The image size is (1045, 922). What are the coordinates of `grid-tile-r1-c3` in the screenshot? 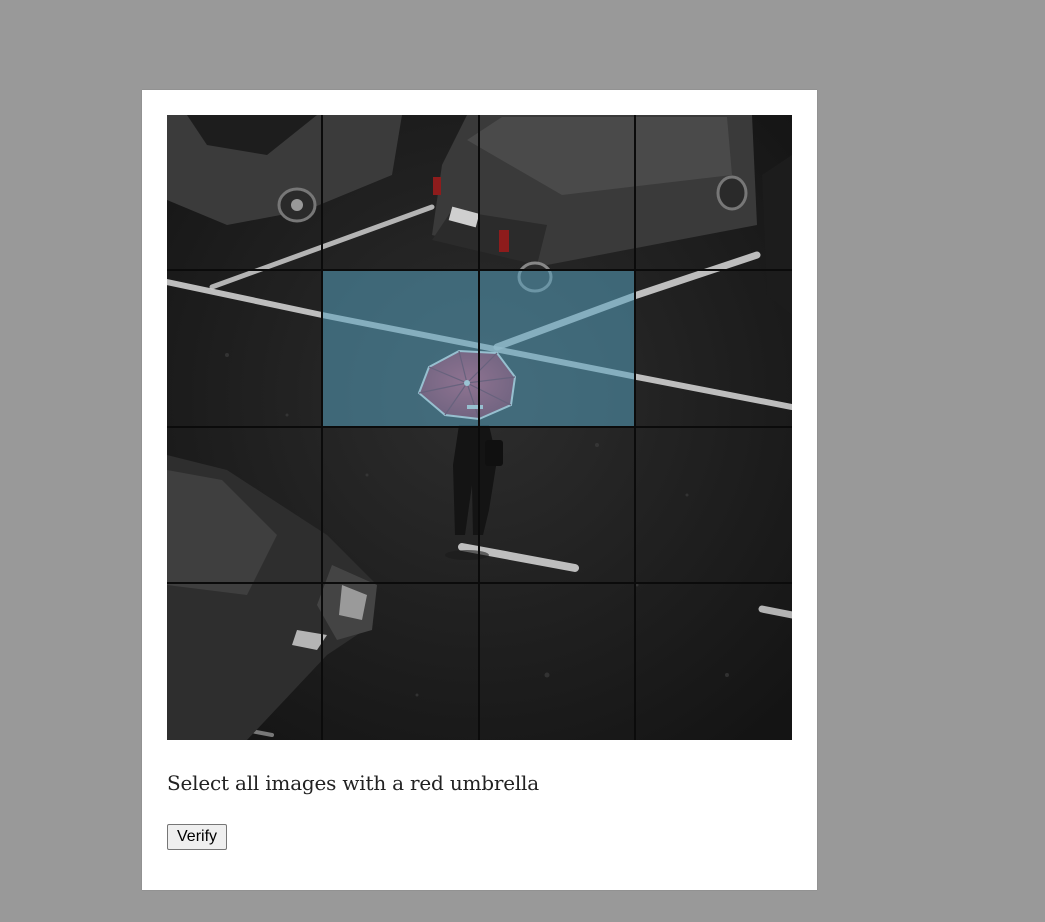 It's located at (557, 193).